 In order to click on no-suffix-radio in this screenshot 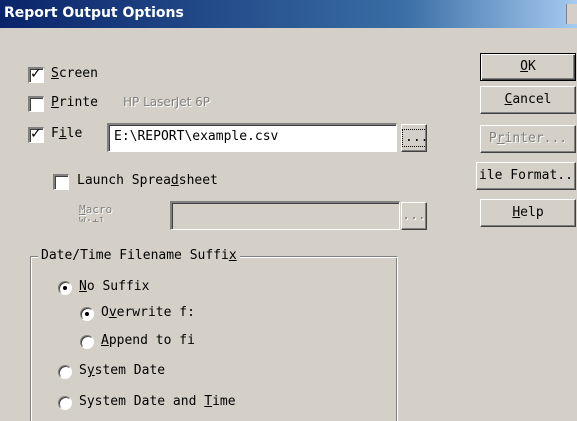, I will do `click(65, 288)`.